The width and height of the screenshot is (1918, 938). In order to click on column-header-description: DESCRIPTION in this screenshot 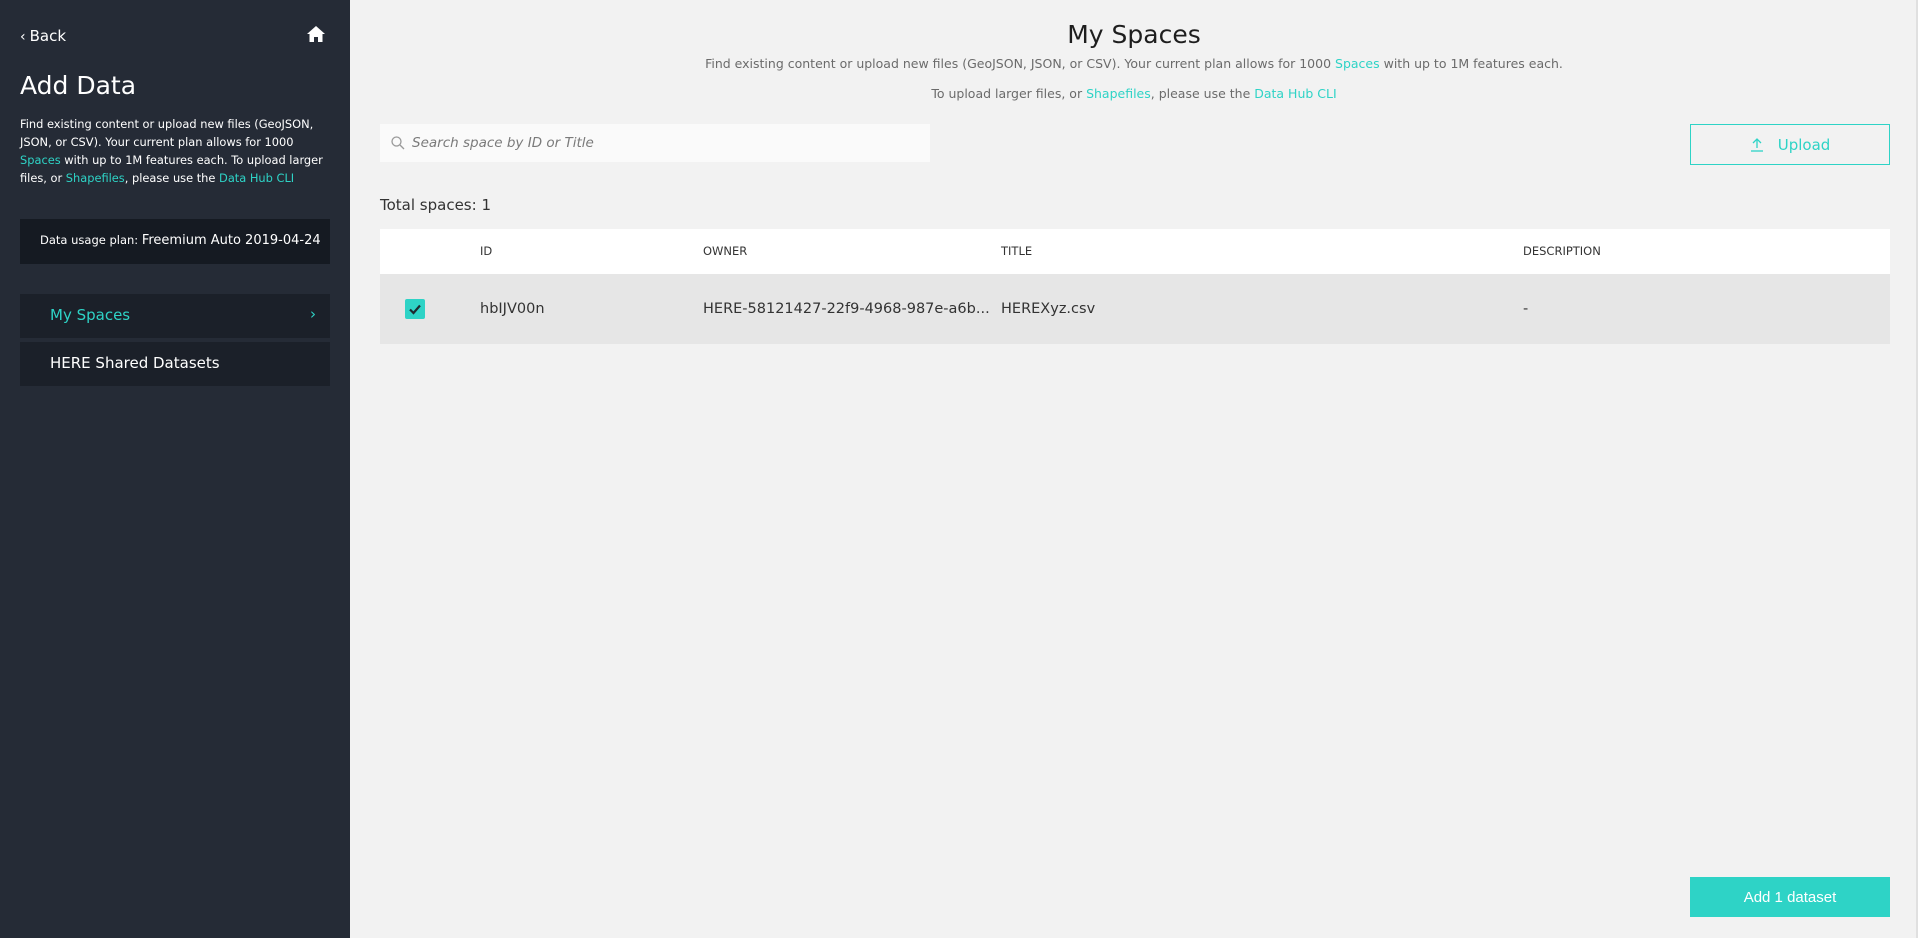, I will do `click(1562, 251)`.